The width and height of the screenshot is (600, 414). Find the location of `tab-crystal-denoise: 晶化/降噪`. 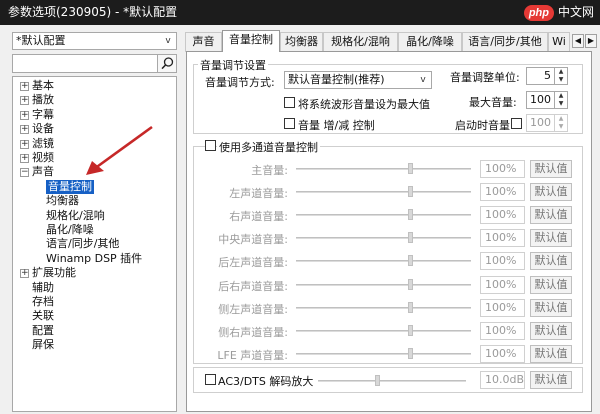

tab-crystal-denoise: 晶化/降噪 is located at coordinates (430, 42).